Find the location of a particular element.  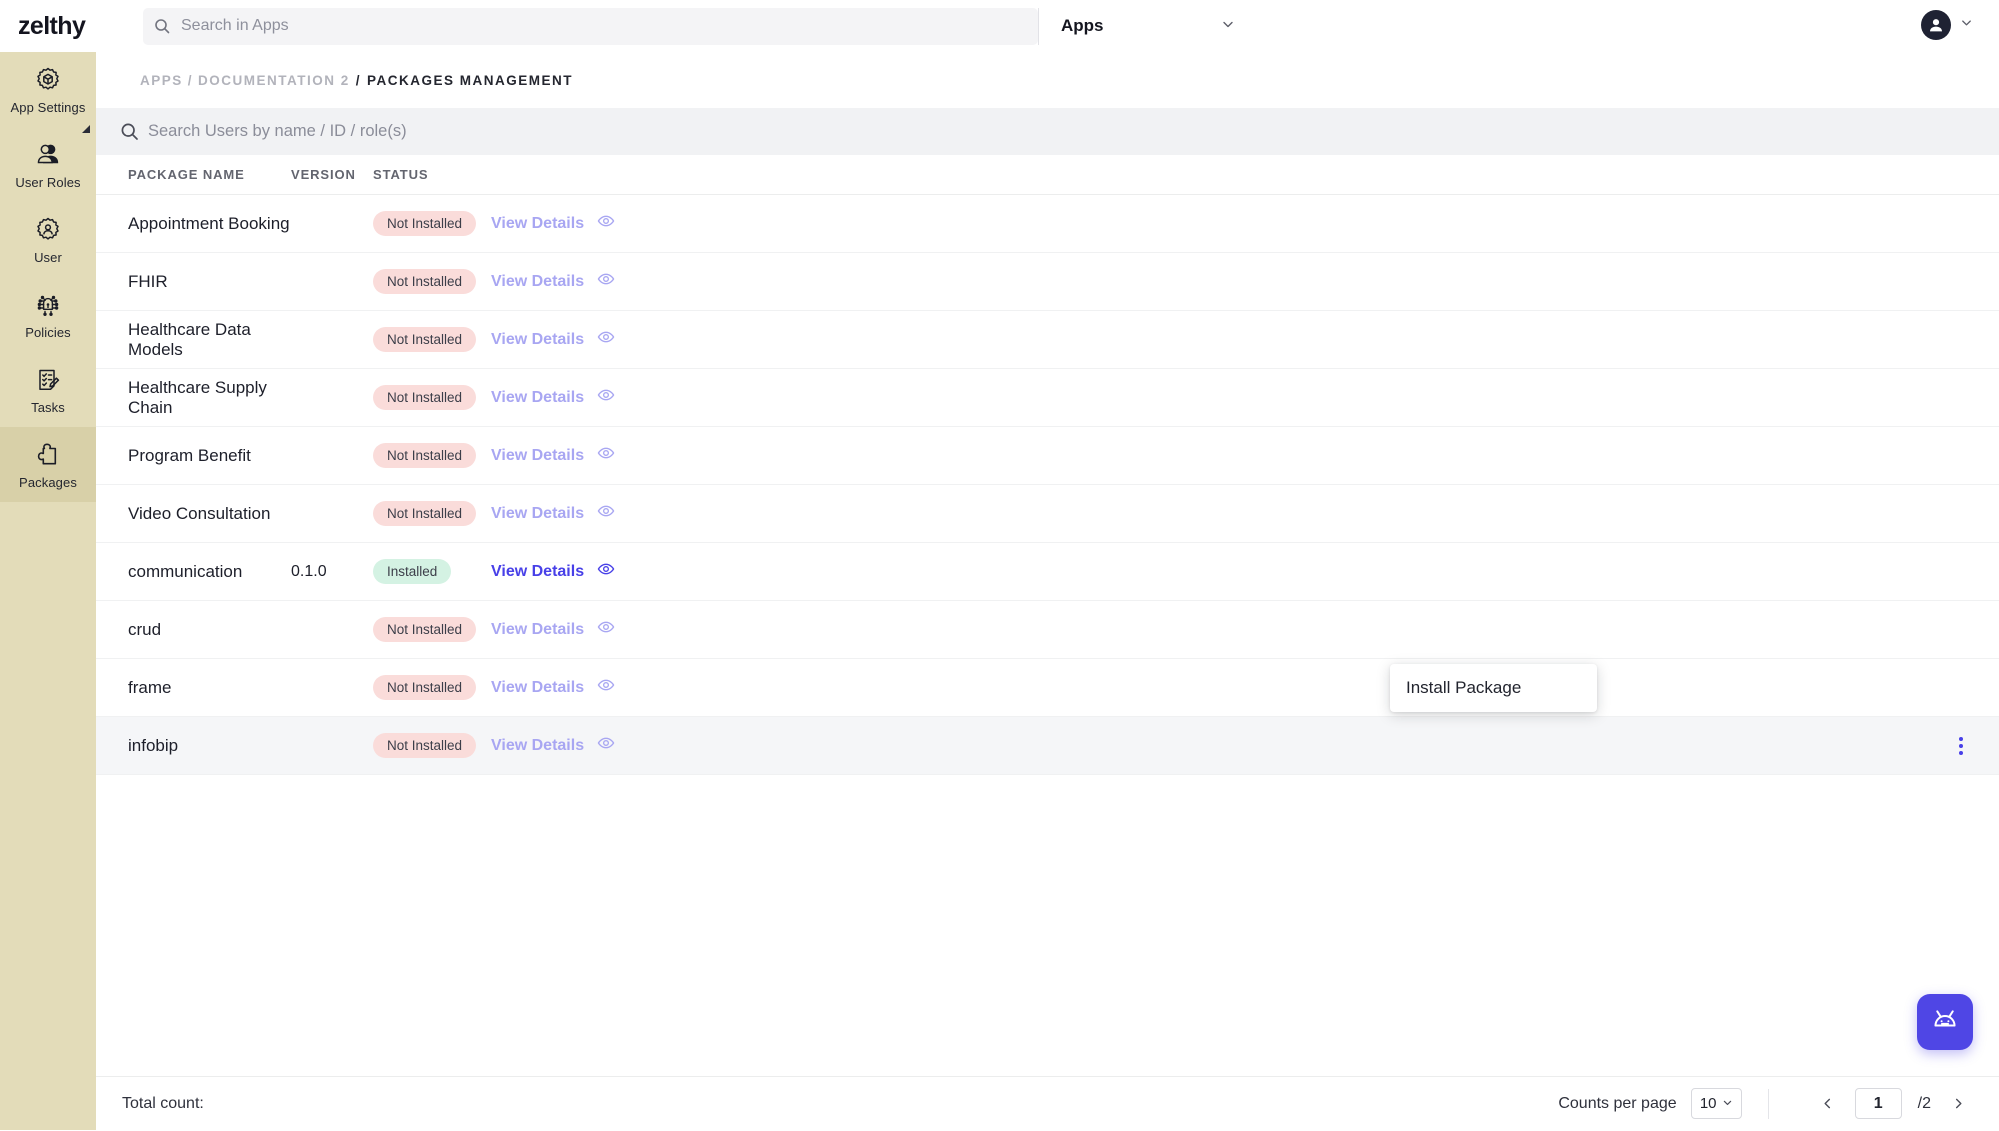

sidebar-item-label: User Roles is located at coordinates (48, 182).